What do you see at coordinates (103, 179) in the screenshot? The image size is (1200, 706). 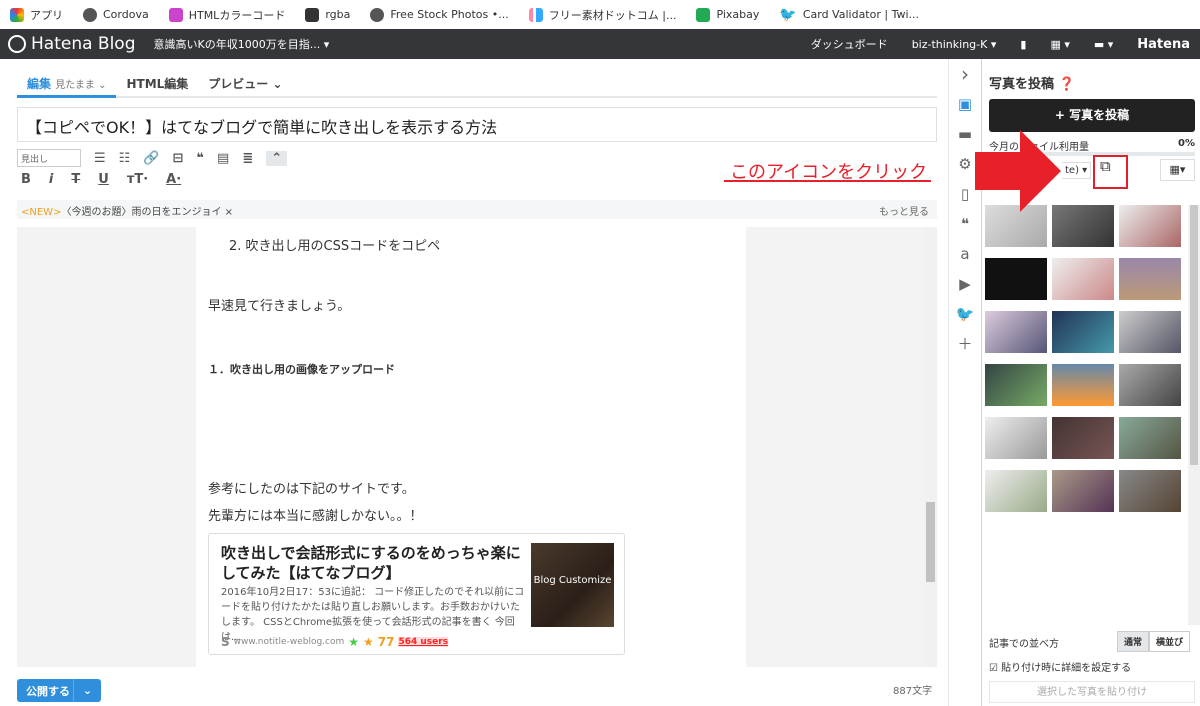 I see `underline-icon: U` at bounding box center [103, 179].